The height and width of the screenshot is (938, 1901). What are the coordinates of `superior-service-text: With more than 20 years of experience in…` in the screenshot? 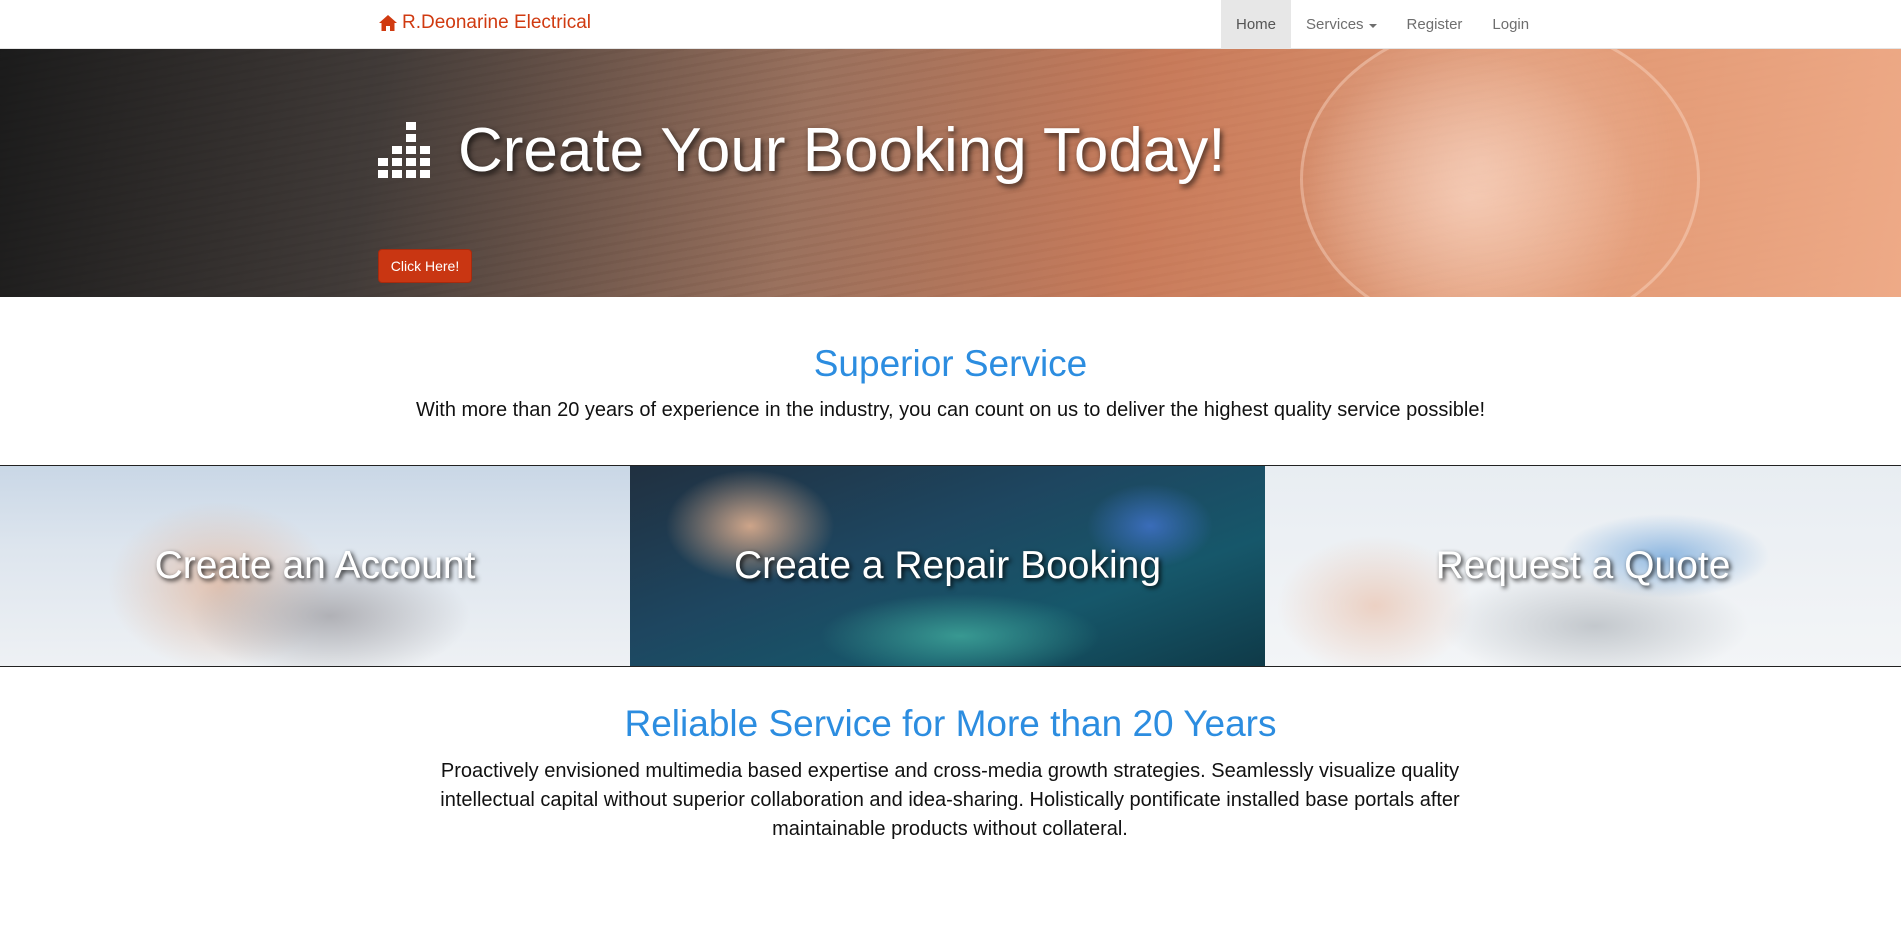 It's located at (950, 410).